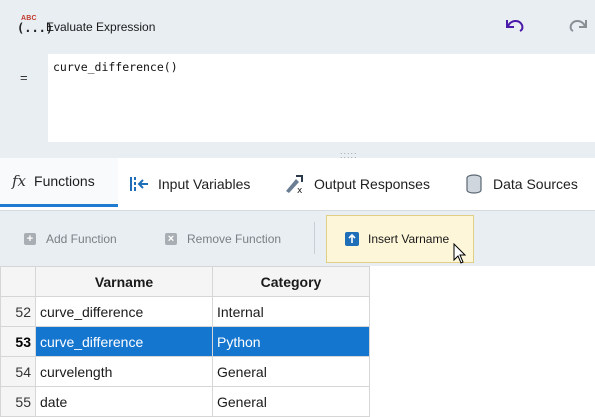 This screenshot has height=417, width=595. I want to click on expression-text: curve_difference(), so click(115, 67).